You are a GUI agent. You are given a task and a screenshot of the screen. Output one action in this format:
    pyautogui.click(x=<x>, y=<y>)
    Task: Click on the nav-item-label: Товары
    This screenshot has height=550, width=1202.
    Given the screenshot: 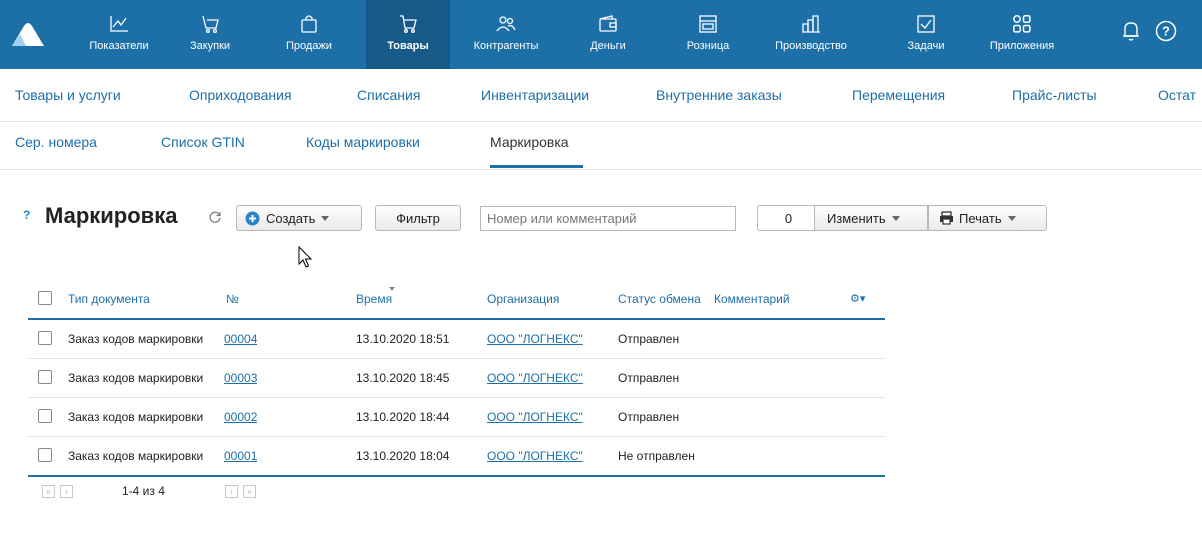 What is the action you would take?
    pyautogui.click(x=408, y=46)
    